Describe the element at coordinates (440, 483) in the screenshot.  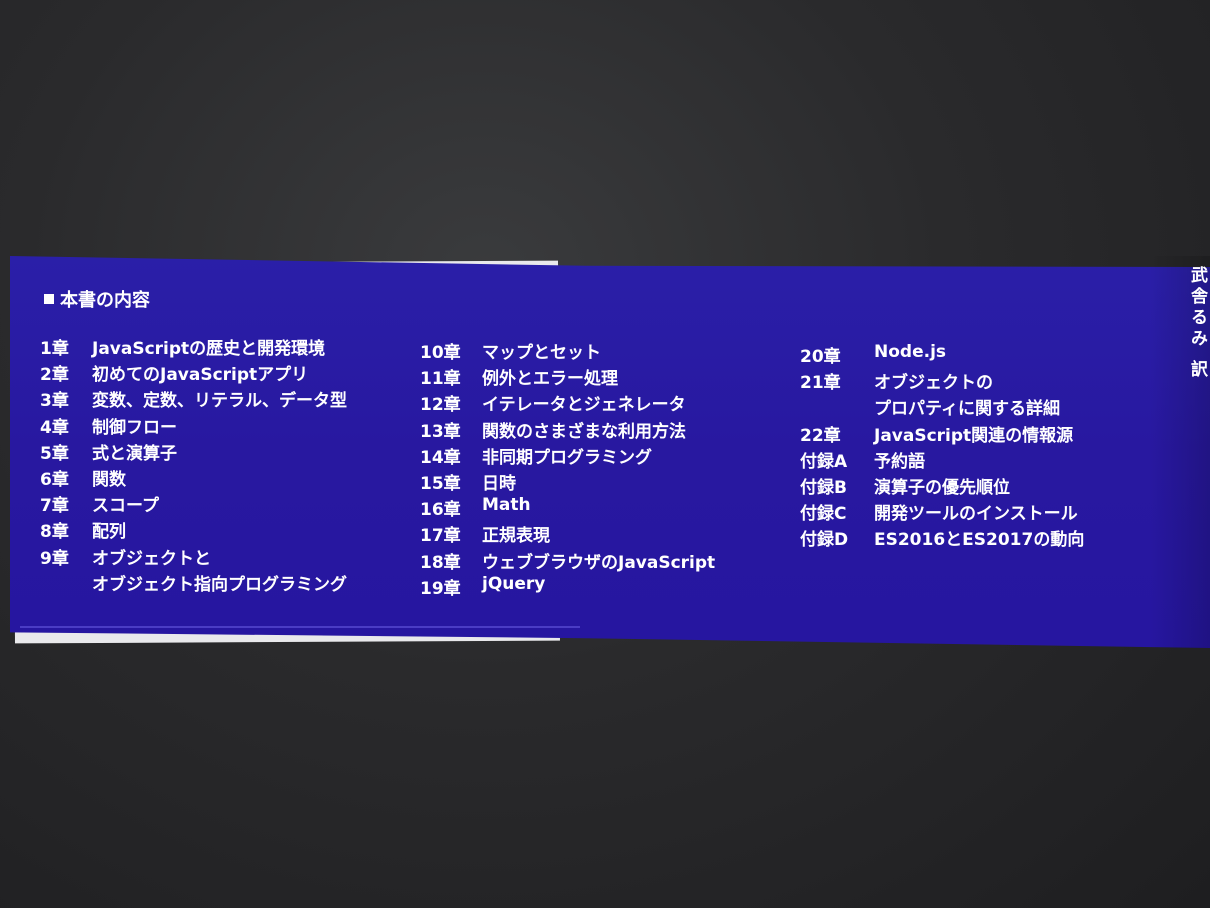
I see `chapter-number: 15章` at that location.